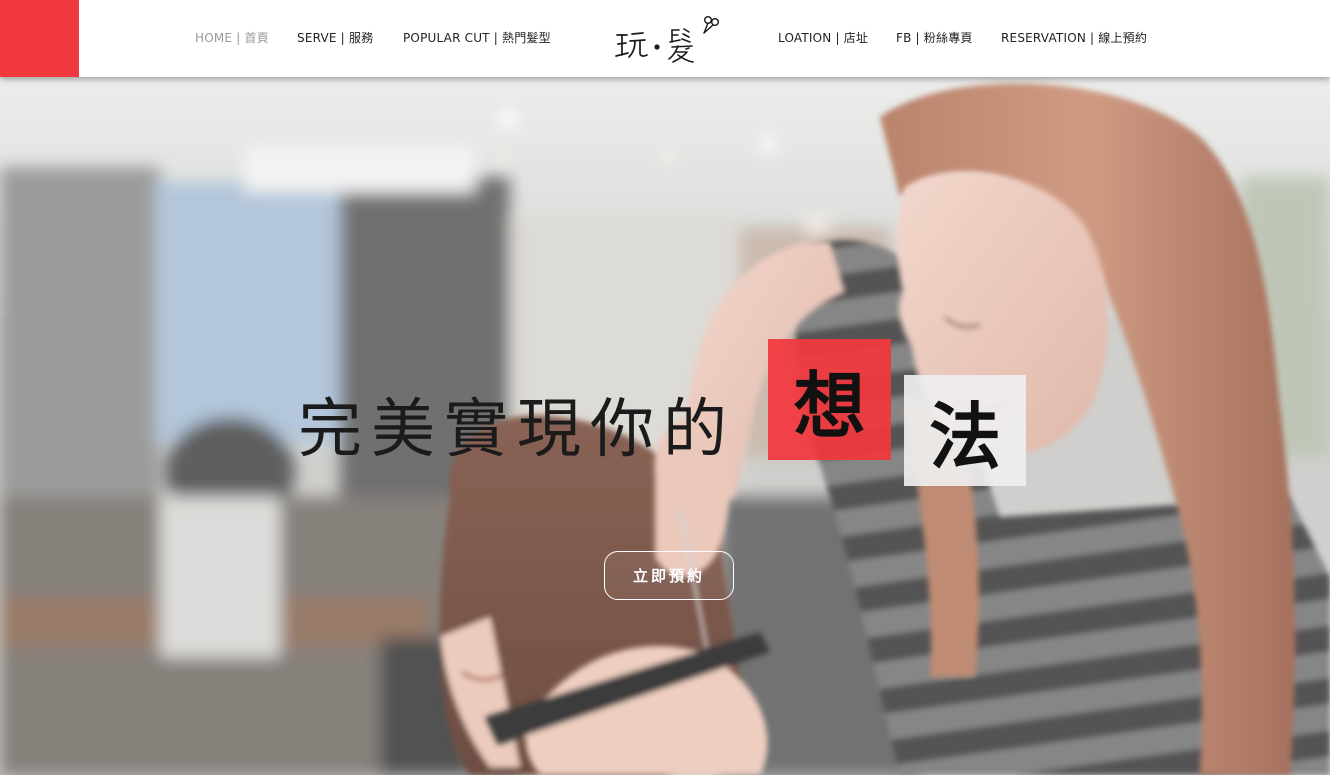  I want to click on reserve-now-button: 立即預約, so click(669, 575).